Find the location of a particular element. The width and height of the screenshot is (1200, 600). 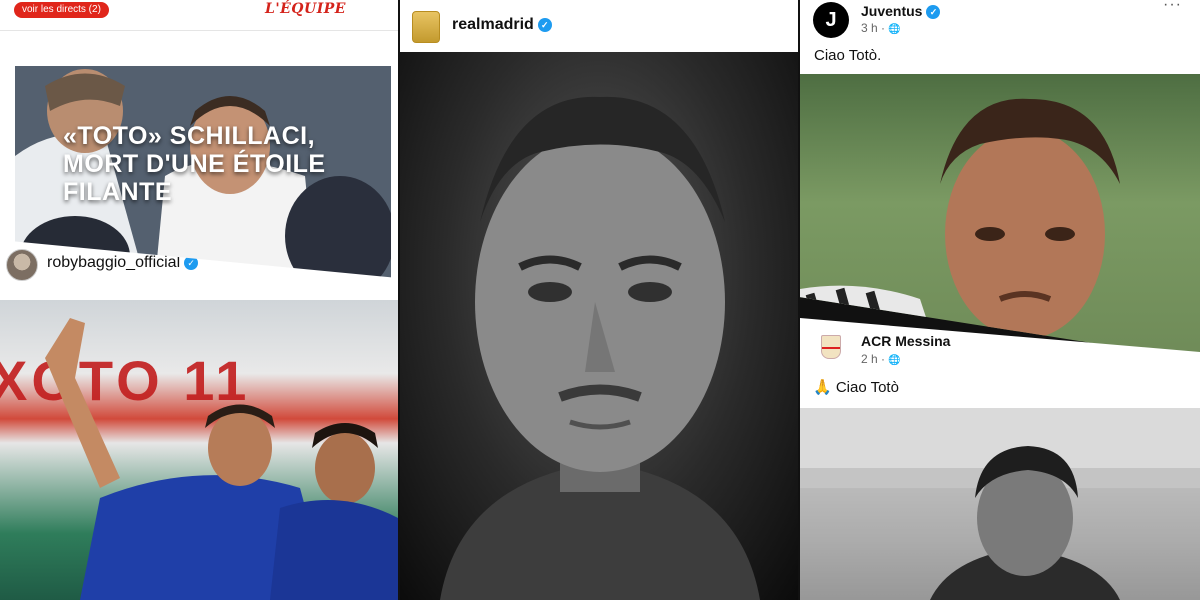

page-name: Juventus ✓ is located at coordinates (901, 11).